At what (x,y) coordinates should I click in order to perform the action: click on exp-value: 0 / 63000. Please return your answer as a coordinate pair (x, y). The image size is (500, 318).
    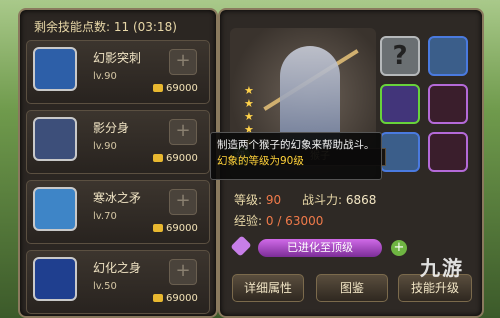
    Looking at the image, I should click on (294, 221).